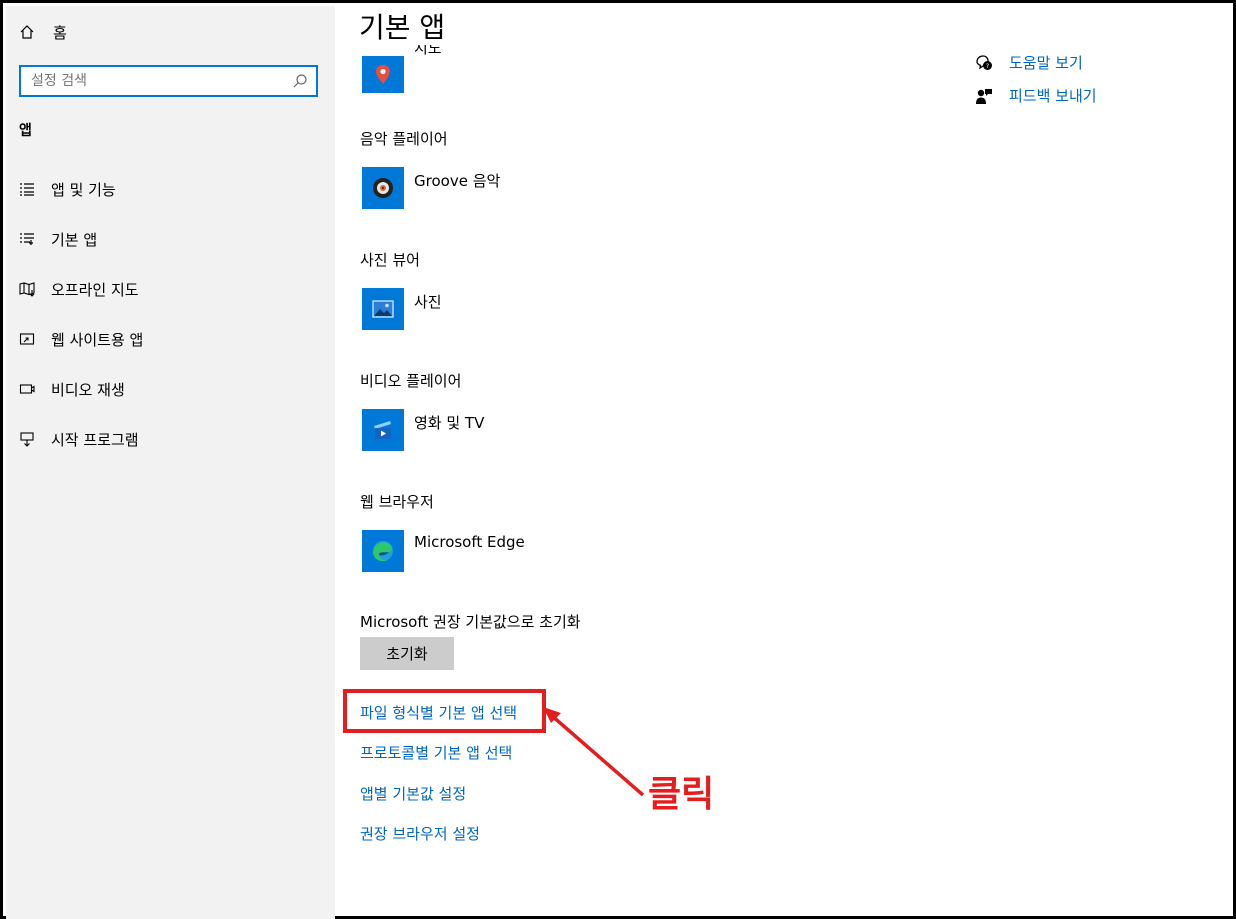 The height and width of the screenshot is (919, 1236). What do you see at coordinates (95, 439) in the screenshot?
I see `sidebar-item-label: 시작 프로그램` at bounding box center [95, 439].